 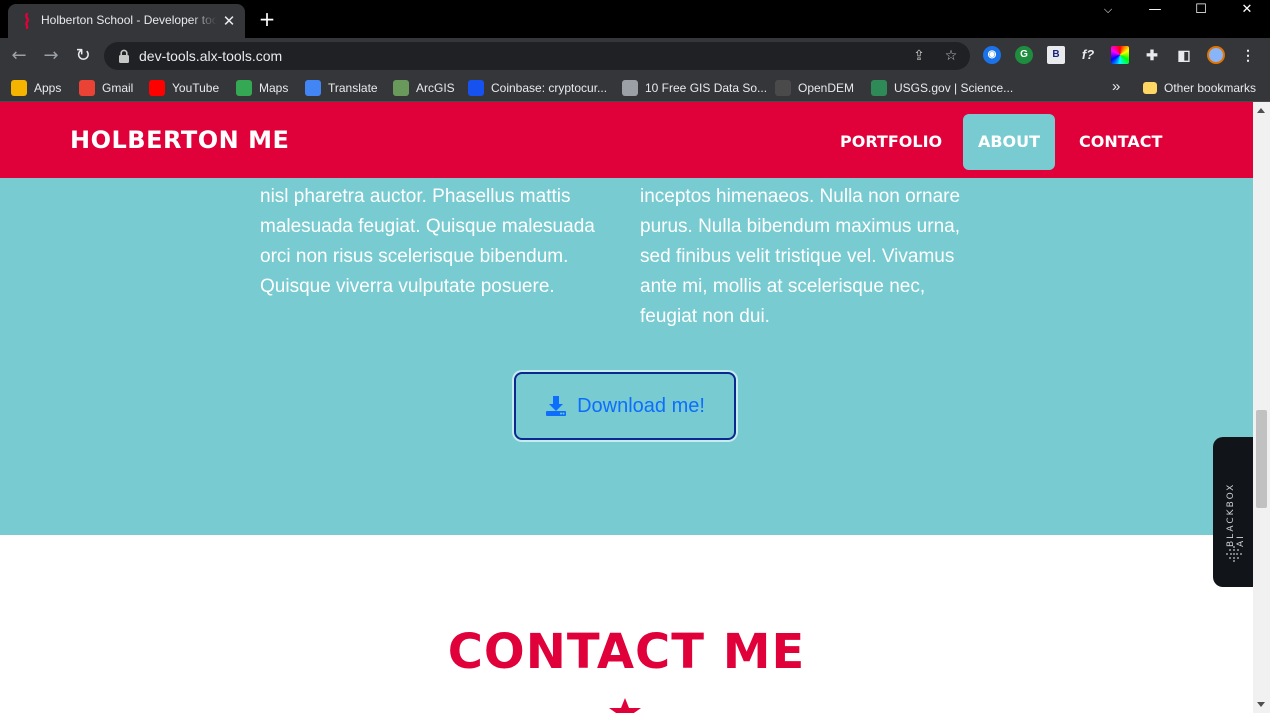 What do you see at coordinates (229, 21) in the screenshot?
I see `tab-close-icon: ✕` at bounding box center [229, 21].